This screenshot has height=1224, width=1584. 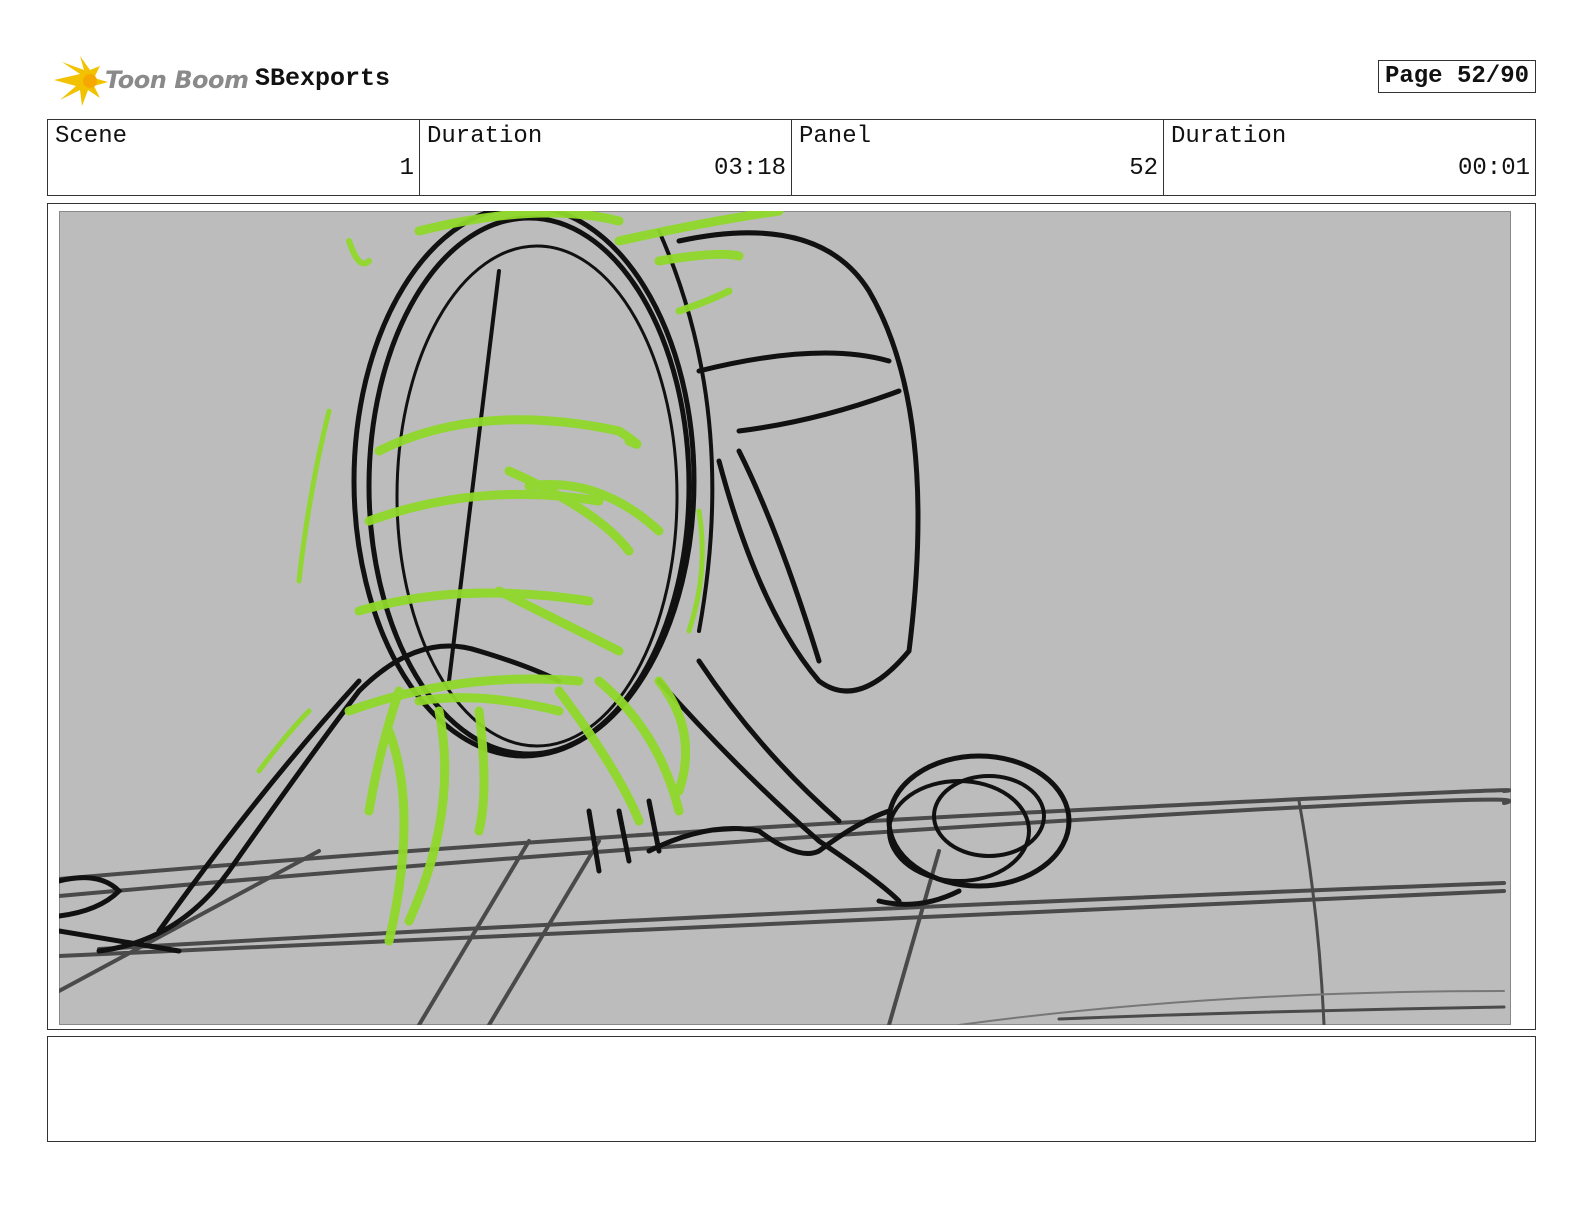 I want to click on panel-duration-cell: Duration 00:01, so click(x=1349, y=157).